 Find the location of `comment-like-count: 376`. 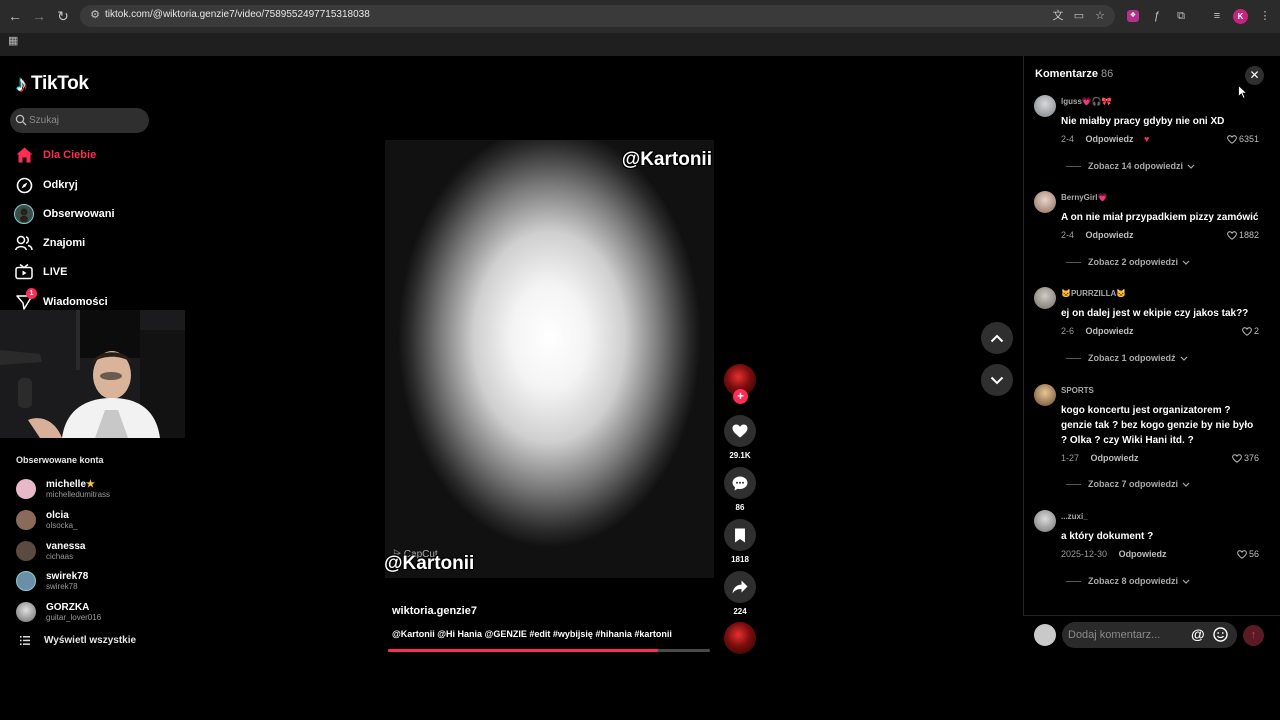

comment-like-count: 376 is located at coordinates (1251, 458).